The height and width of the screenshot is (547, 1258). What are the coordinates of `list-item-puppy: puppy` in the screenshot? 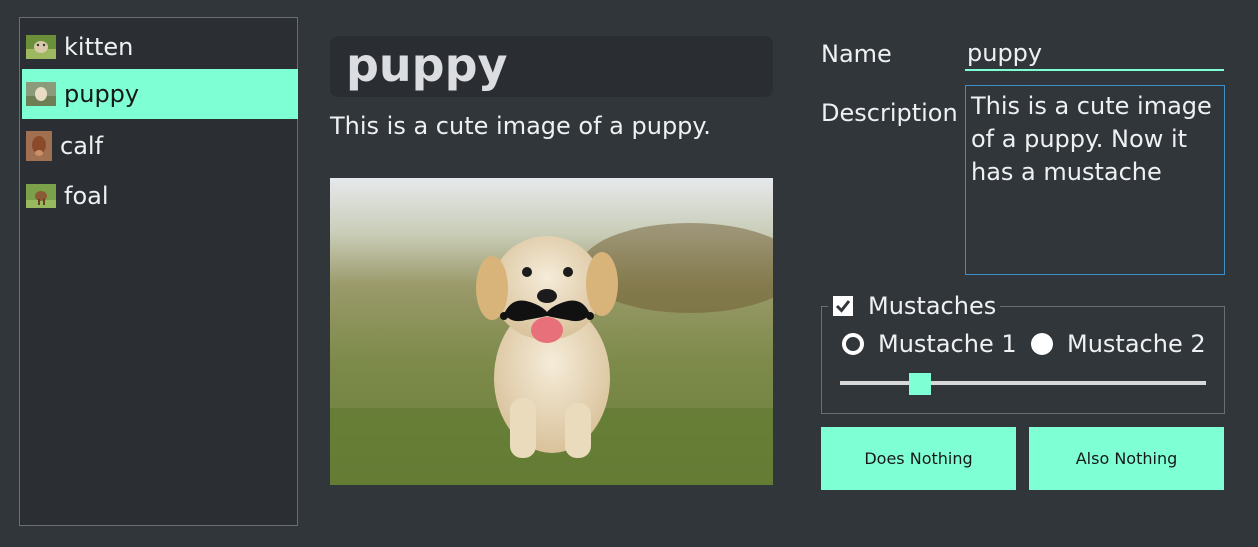 It's located at (160, 94).